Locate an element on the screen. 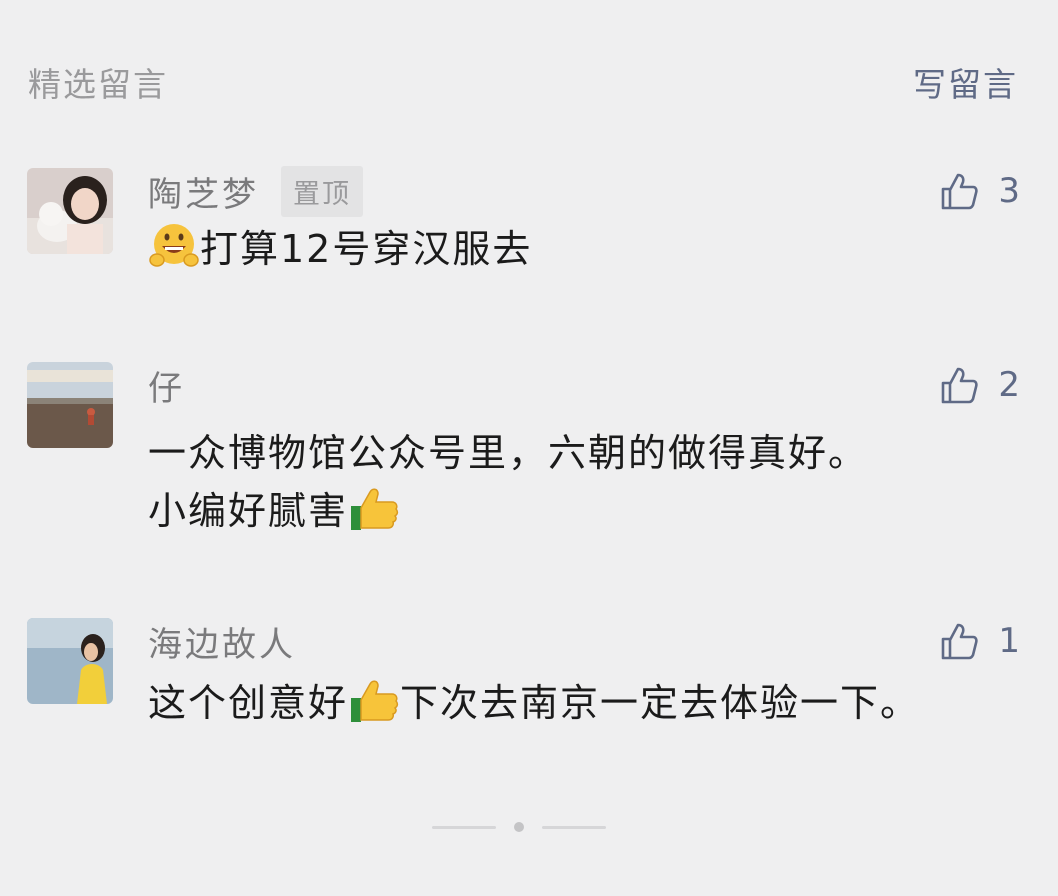  nick-row: 陶芝梦 置顶 is located at coordinates (255, 191).